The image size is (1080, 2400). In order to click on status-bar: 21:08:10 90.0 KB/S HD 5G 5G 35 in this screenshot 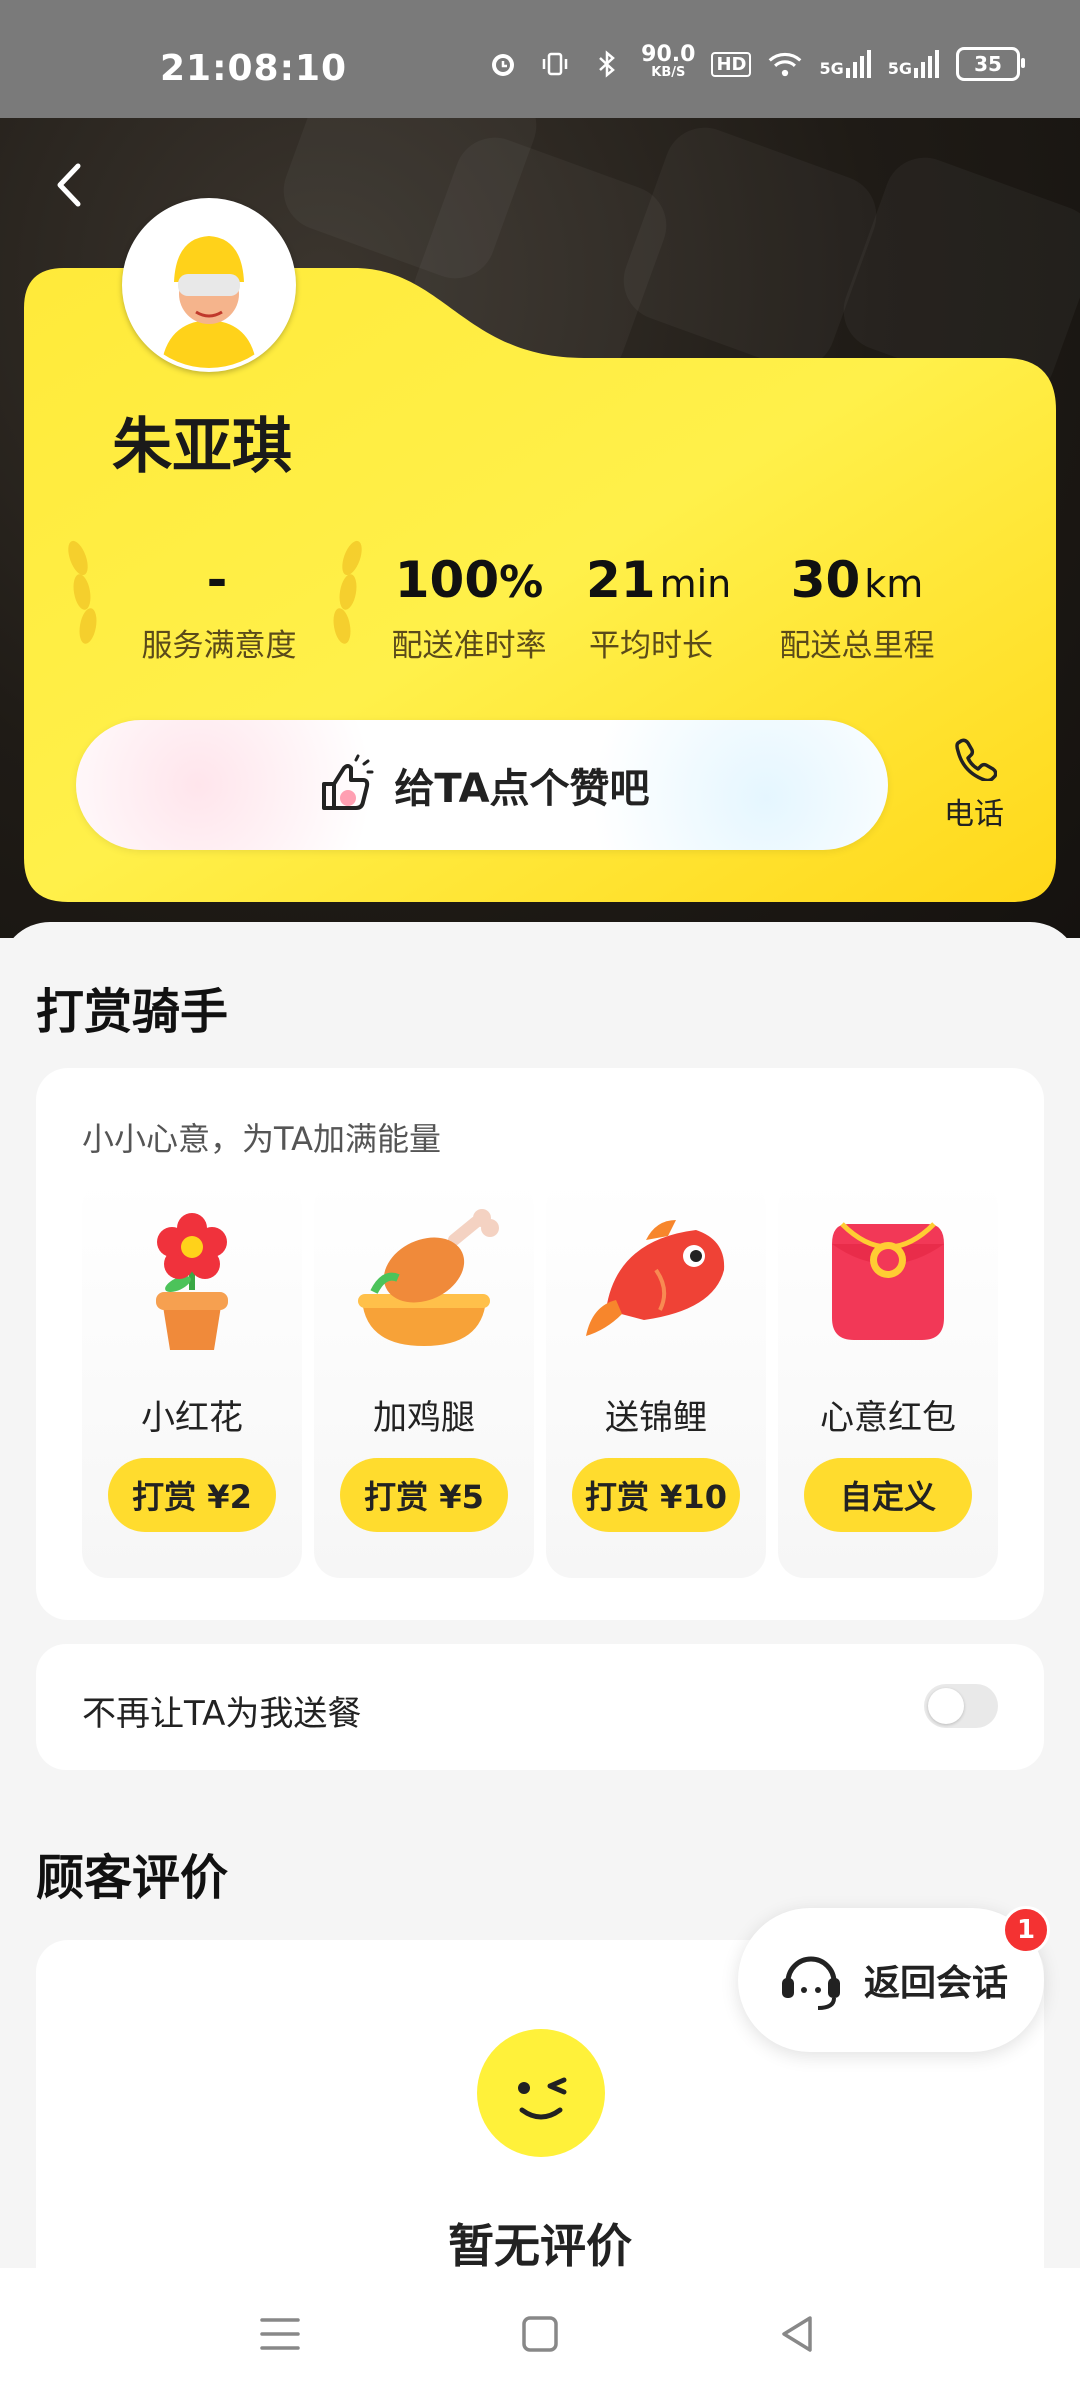, I will do `click(540, 59)`.